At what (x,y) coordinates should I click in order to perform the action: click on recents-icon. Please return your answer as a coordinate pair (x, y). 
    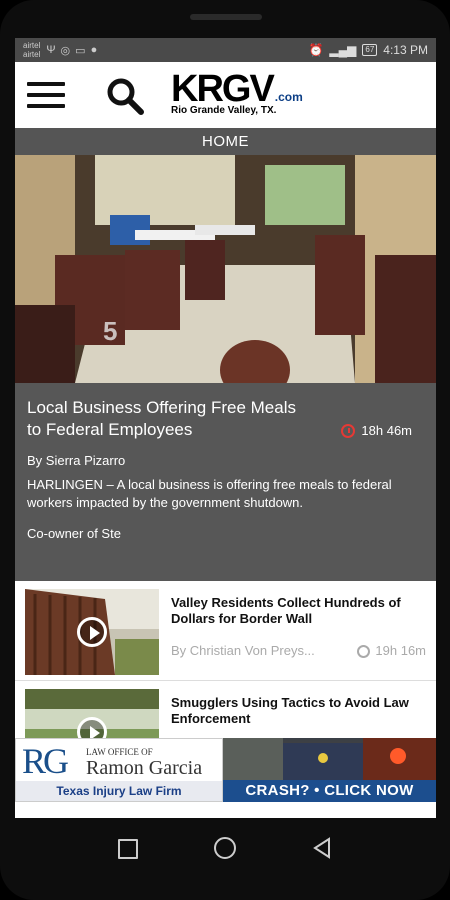
    Looking at the image, I should click on (128, 849).